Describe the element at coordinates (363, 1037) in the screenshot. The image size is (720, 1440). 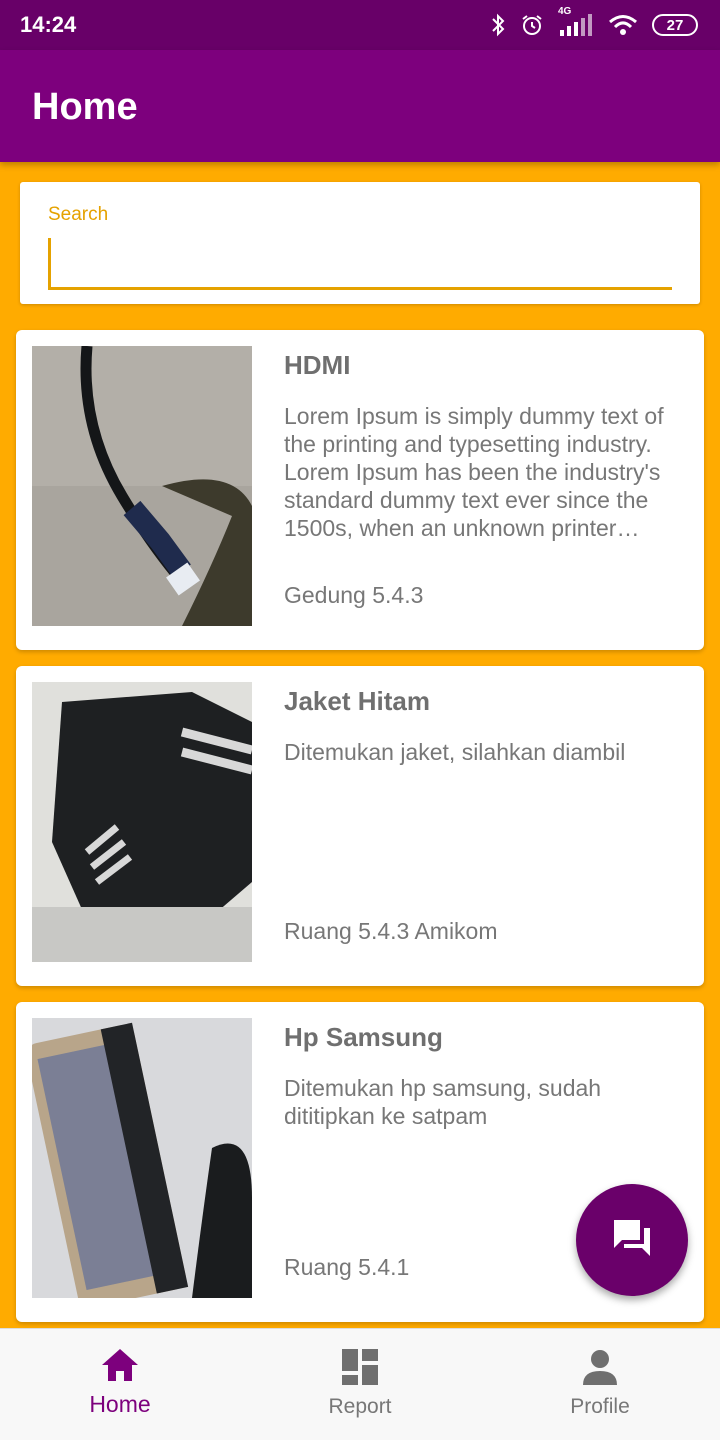
I see `item-title: Hp Samsung` at that location.